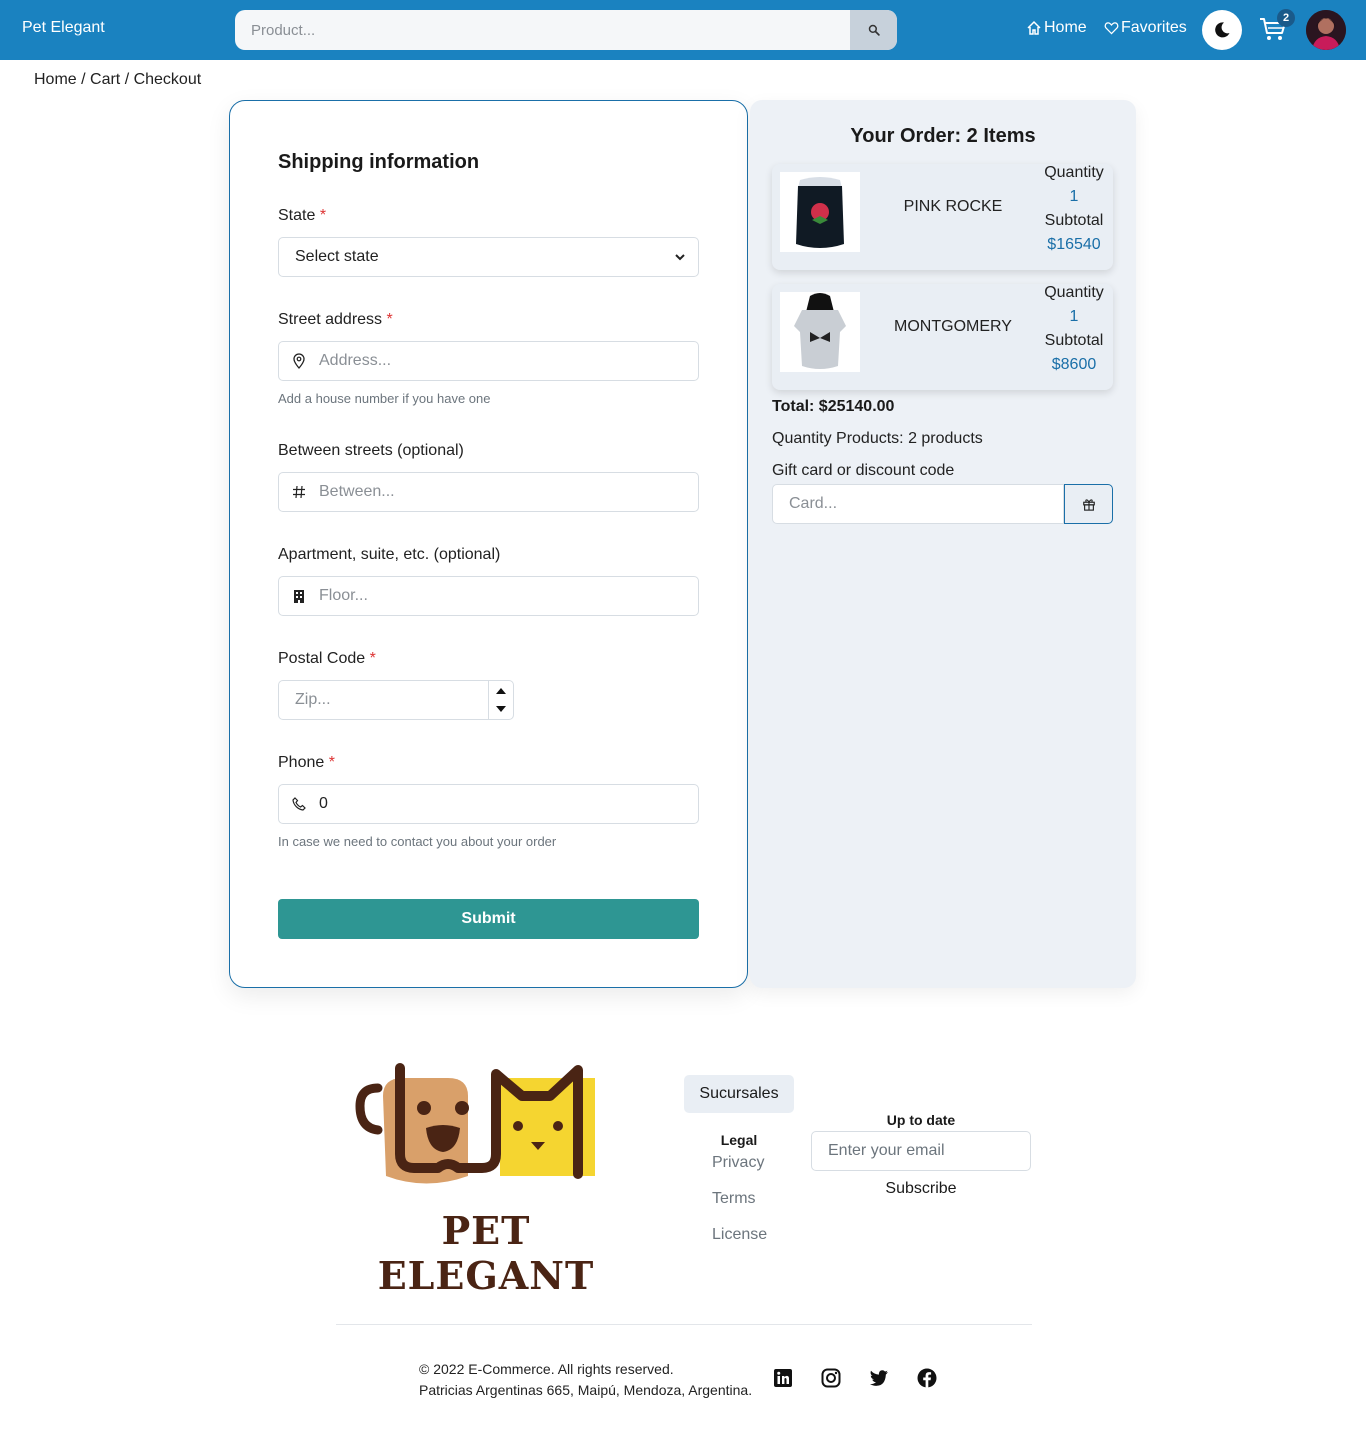 This screenshot has height=1447, width=1366. Describe the element at coordinates (921, 1120) in the screenshot. I see `newsletter-heading: Up to date` at that location.